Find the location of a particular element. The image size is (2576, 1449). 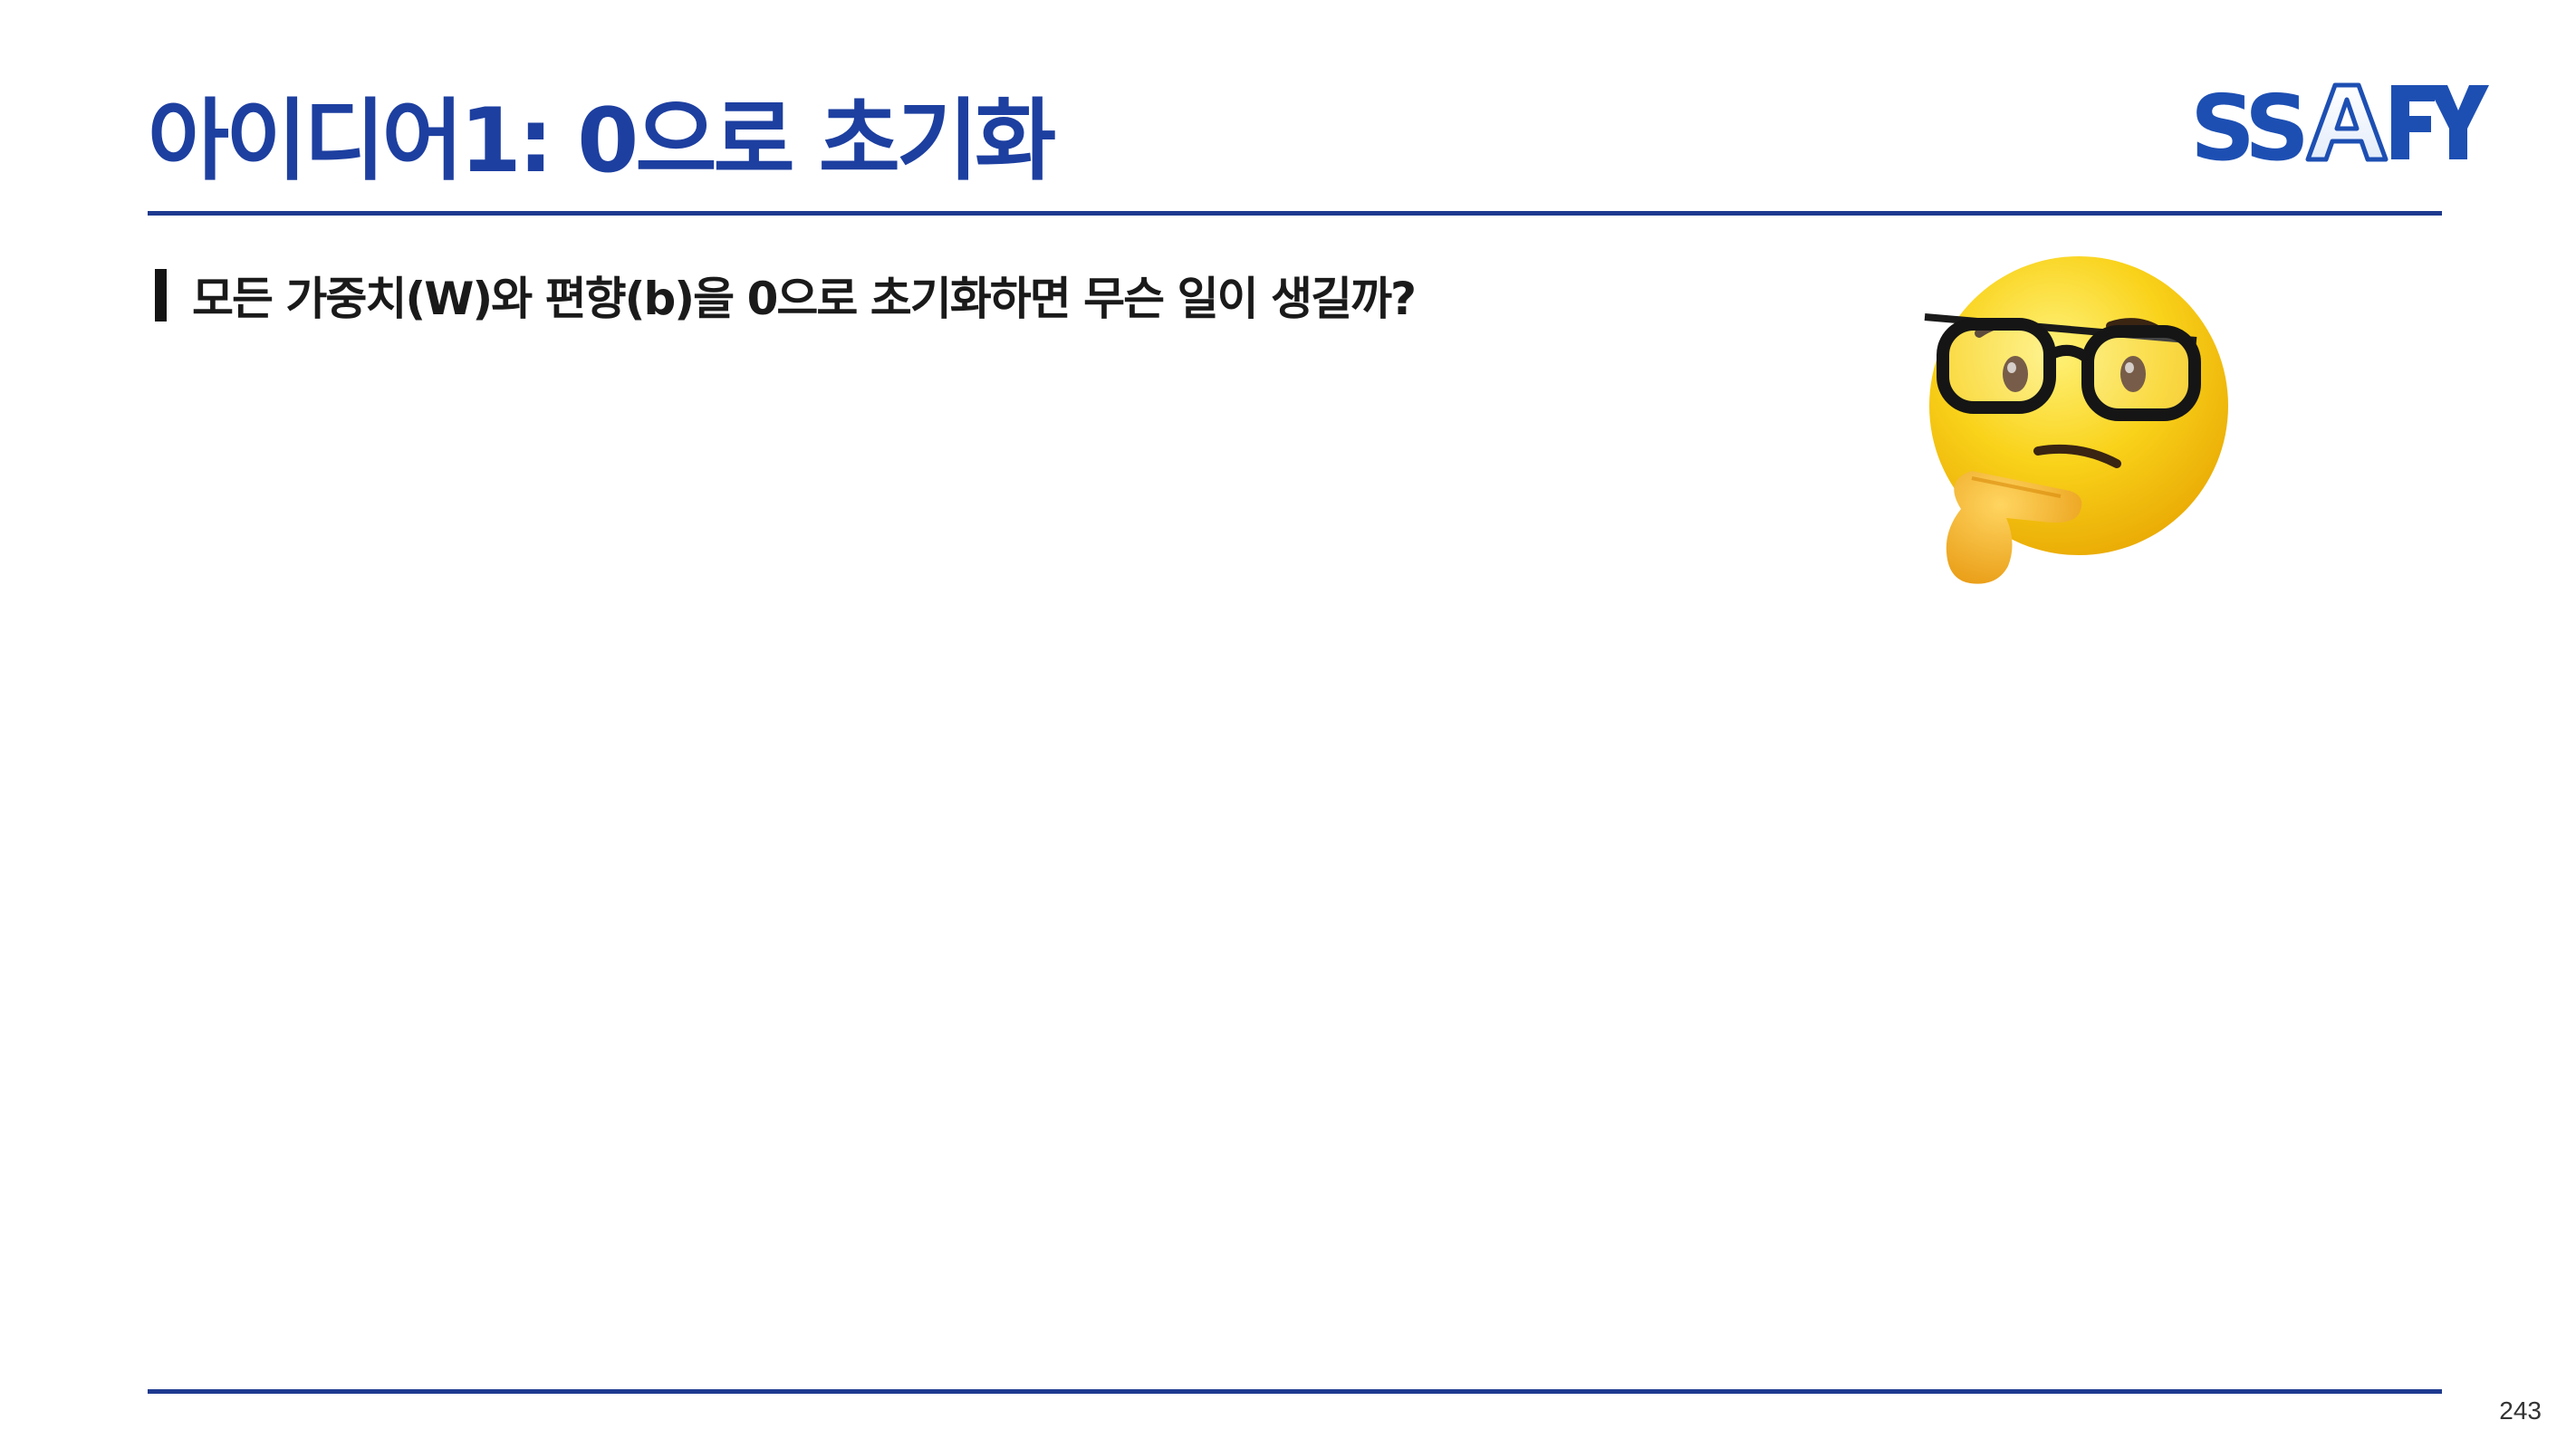

thinking-face-with-glasses-icon is located at coordinates (2076, 420).